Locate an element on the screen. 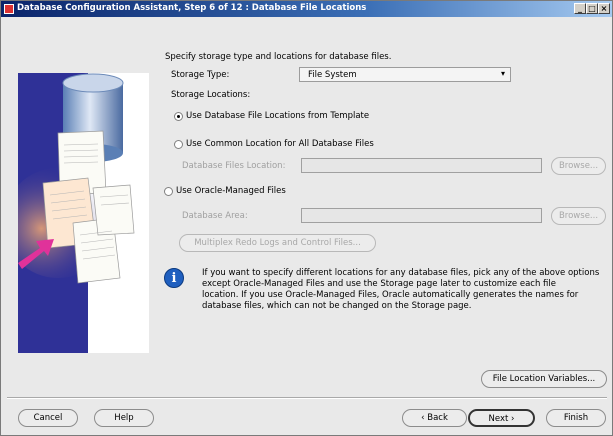 This screenshot has height=436, width=613. common-location-radio is located at coordinates (178, 144).